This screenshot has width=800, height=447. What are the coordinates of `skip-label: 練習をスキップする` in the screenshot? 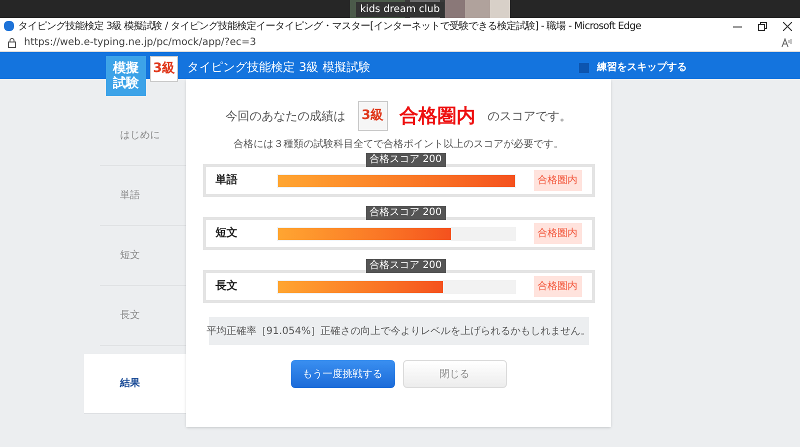 It's located at (642, 67).